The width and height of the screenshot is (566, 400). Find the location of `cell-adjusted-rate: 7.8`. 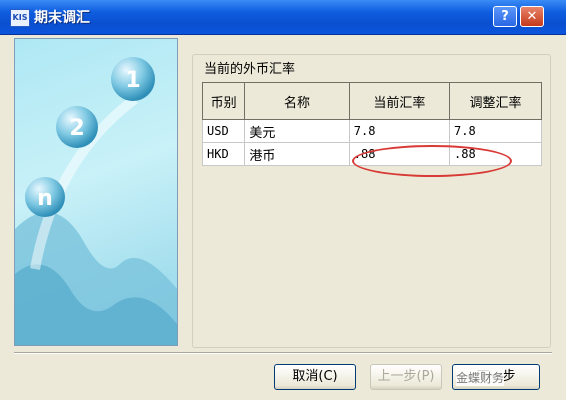

cell-adjusted-rate: 7.8 is located at coordinates (495, 131).